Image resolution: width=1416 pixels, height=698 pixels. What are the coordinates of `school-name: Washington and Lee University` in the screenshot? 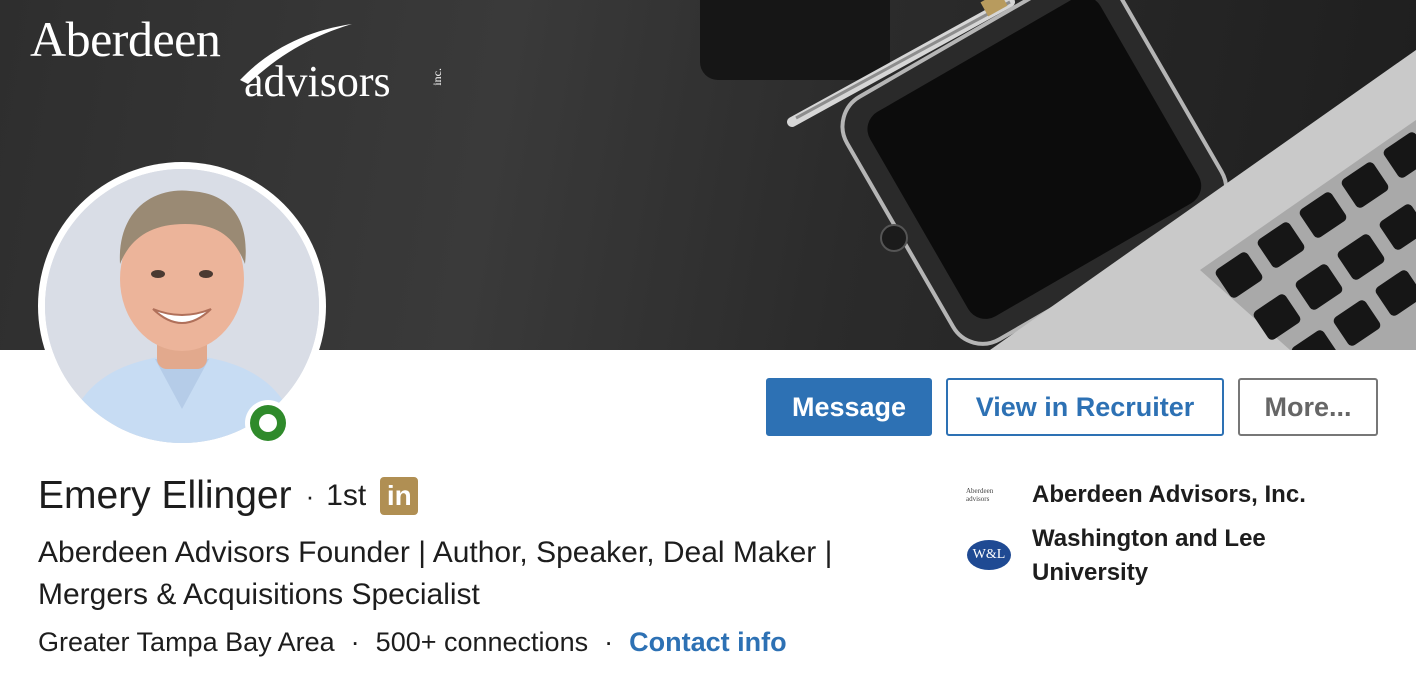 It's located at (1197, 556).